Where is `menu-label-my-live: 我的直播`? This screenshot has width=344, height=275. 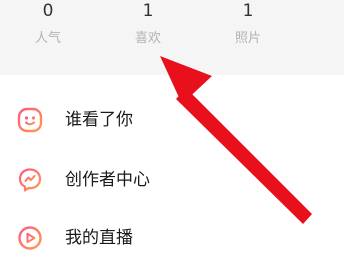 menu-label-my-live: 我的直播 is located at coordinates (99, 238).